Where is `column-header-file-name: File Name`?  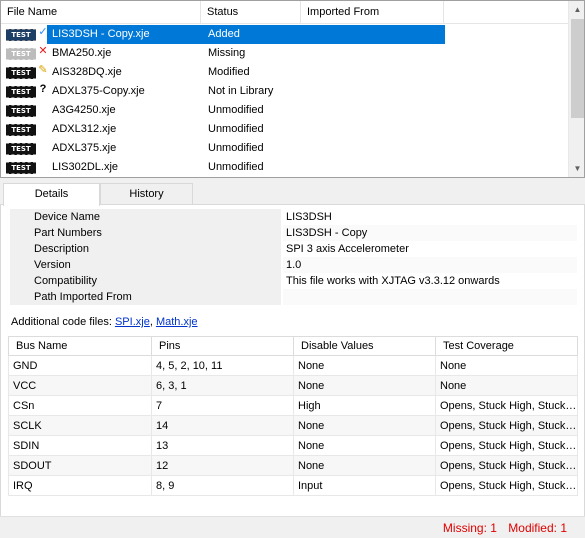
column-header-file-name: File Name is located at coordinates (101, 12).